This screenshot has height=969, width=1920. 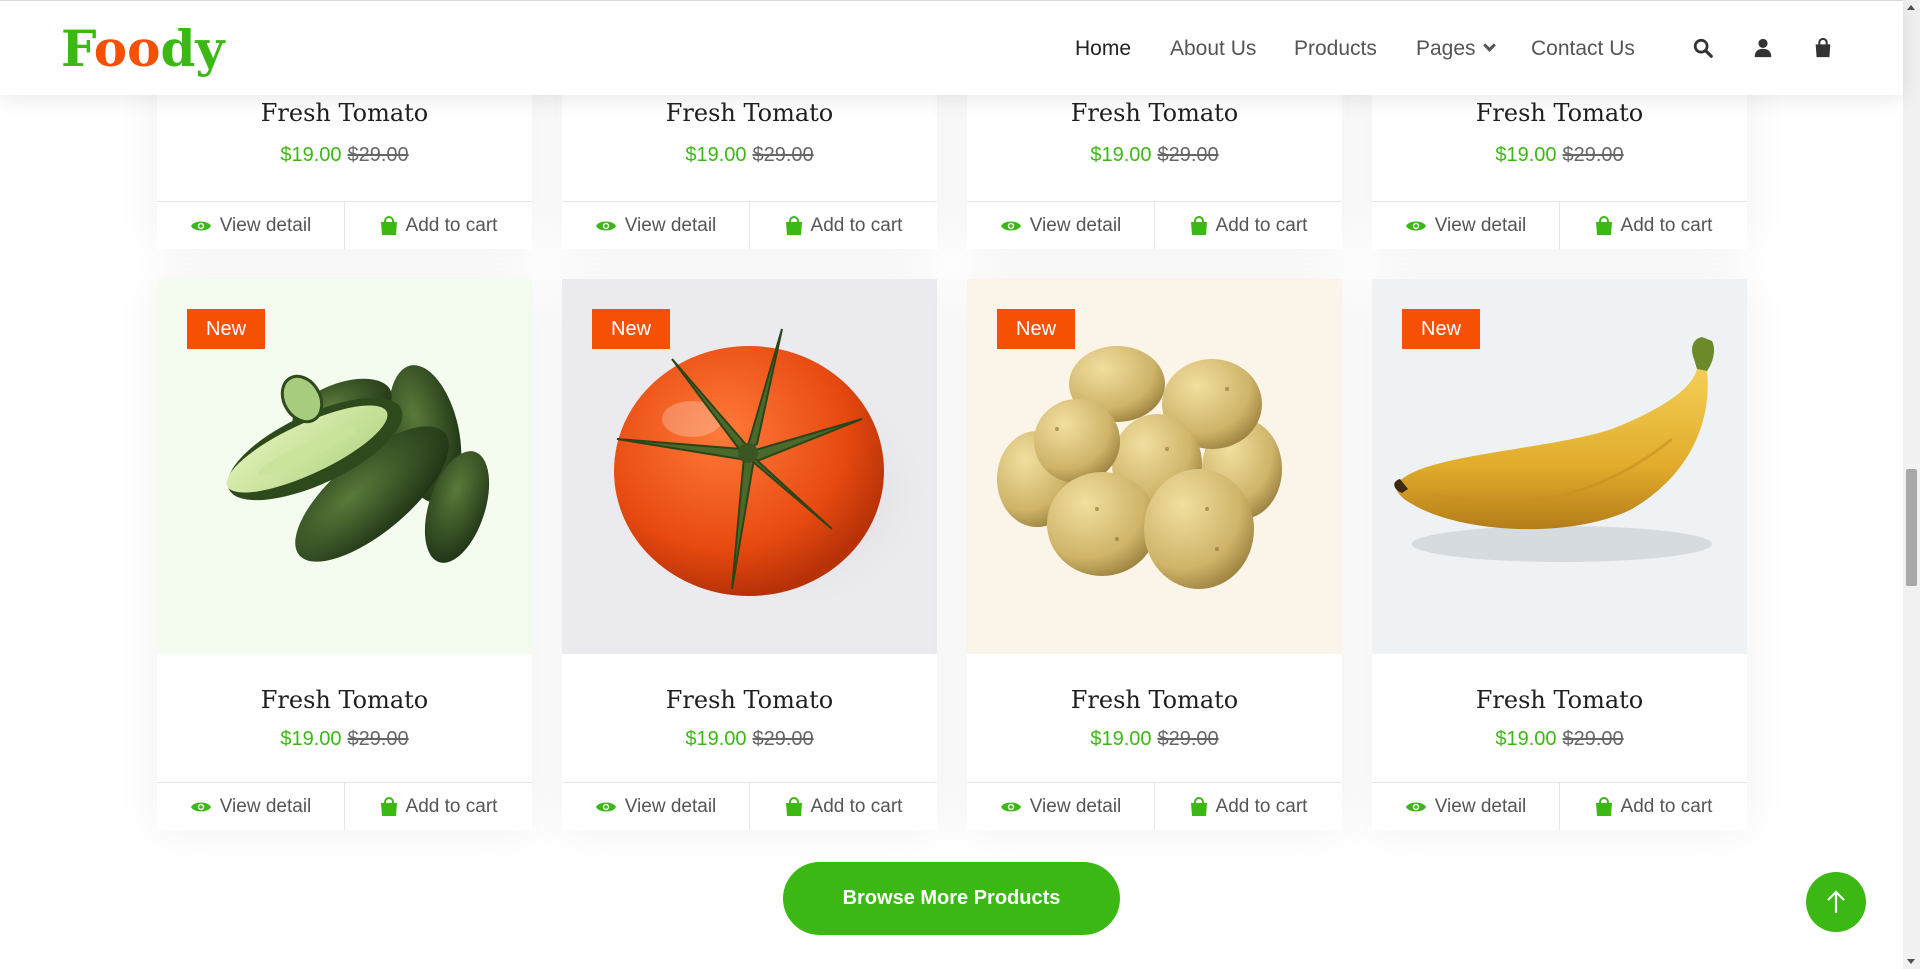 I want to click on back-to-top-button, so click(x=1836, y=902).